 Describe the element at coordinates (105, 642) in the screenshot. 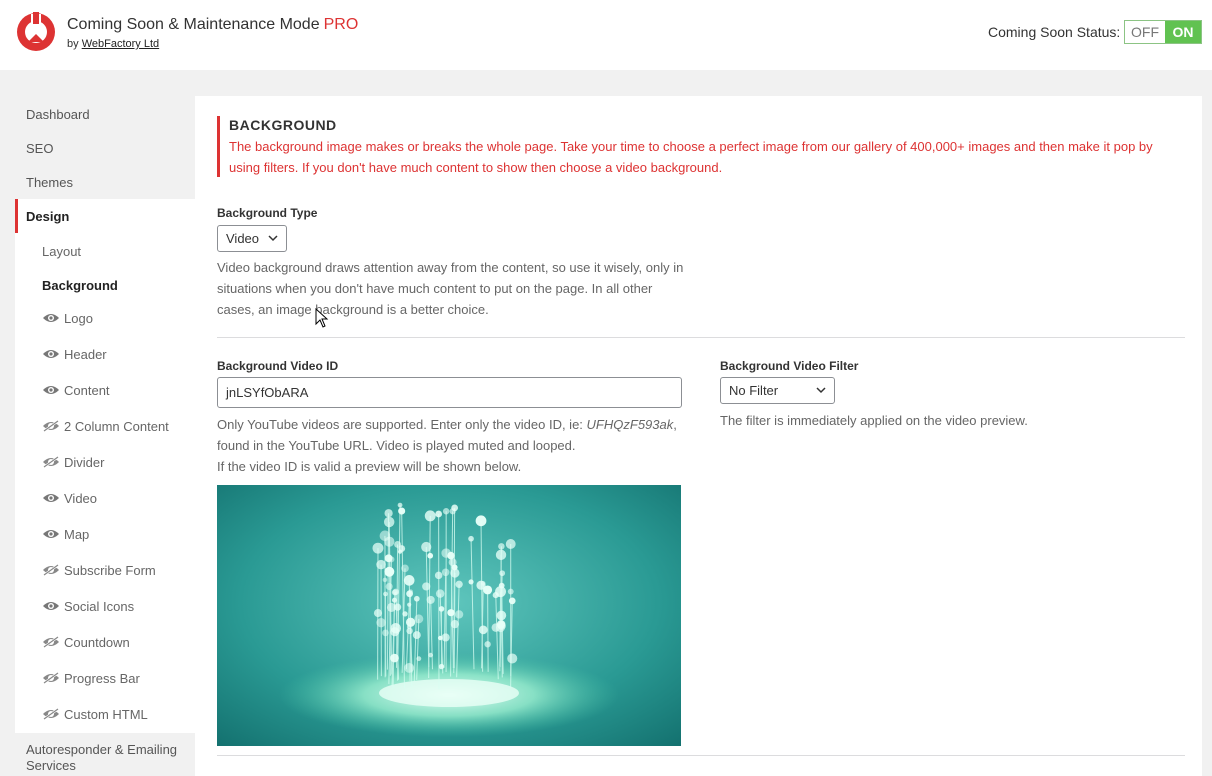

I see `submenu-item-countdown: Countdown` at that location.